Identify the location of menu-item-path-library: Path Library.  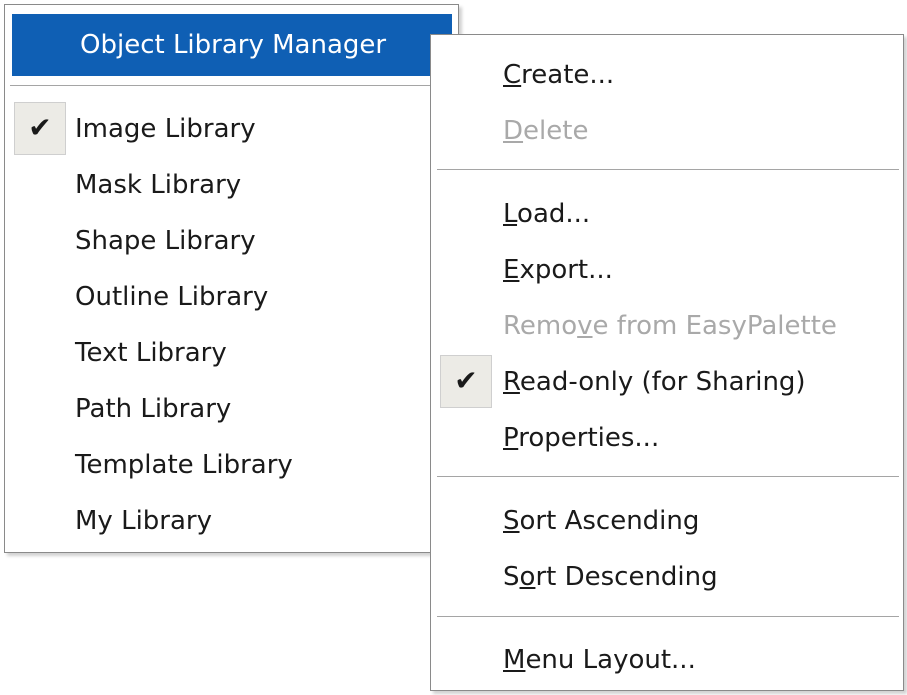
(231, 409).